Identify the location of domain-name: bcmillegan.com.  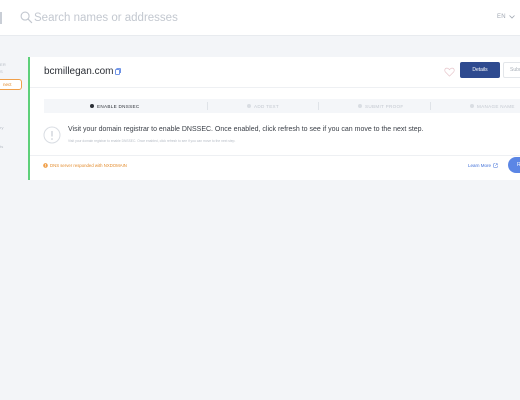
(79, 71).